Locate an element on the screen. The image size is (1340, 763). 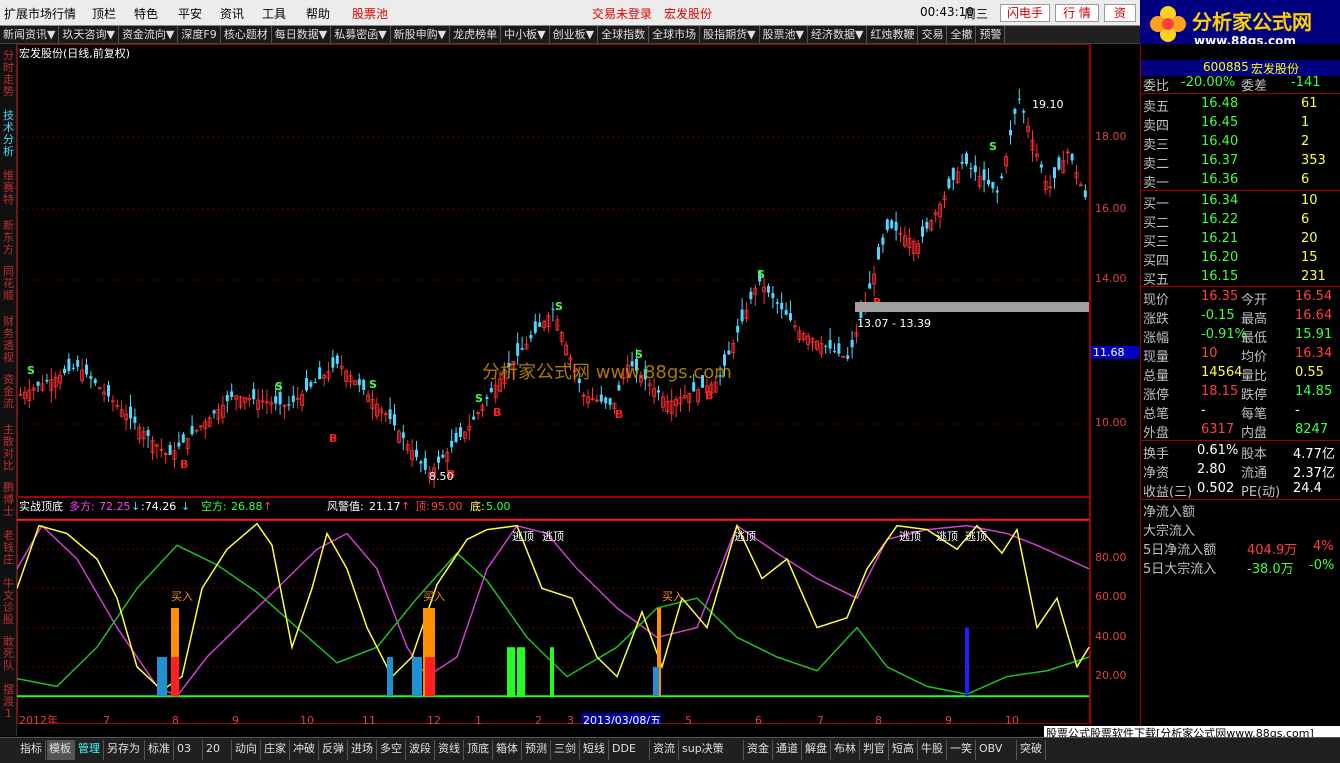
nav-item-15: 经济数据▼ is located at coordinates (838, 34).